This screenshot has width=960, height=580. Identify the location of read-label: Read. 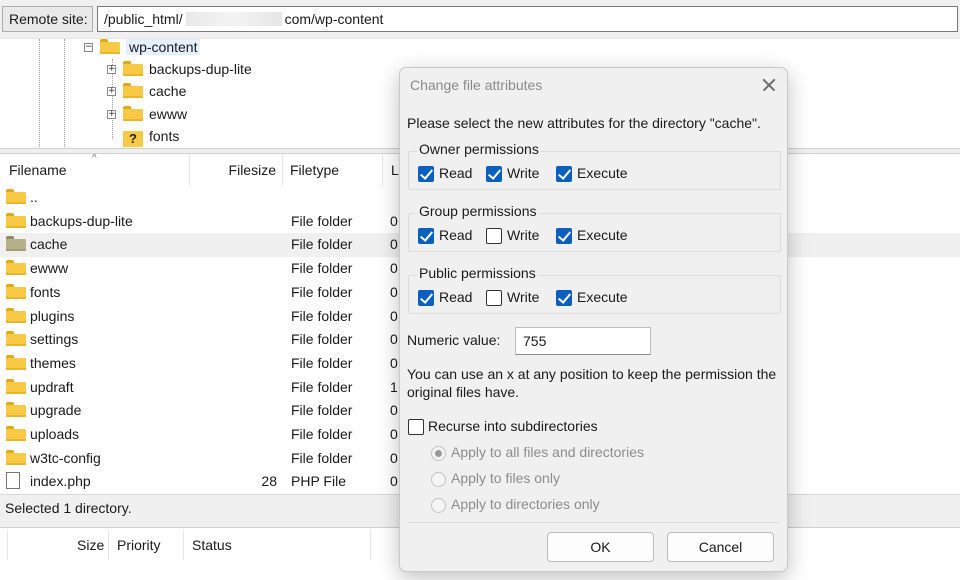
(455, 297).